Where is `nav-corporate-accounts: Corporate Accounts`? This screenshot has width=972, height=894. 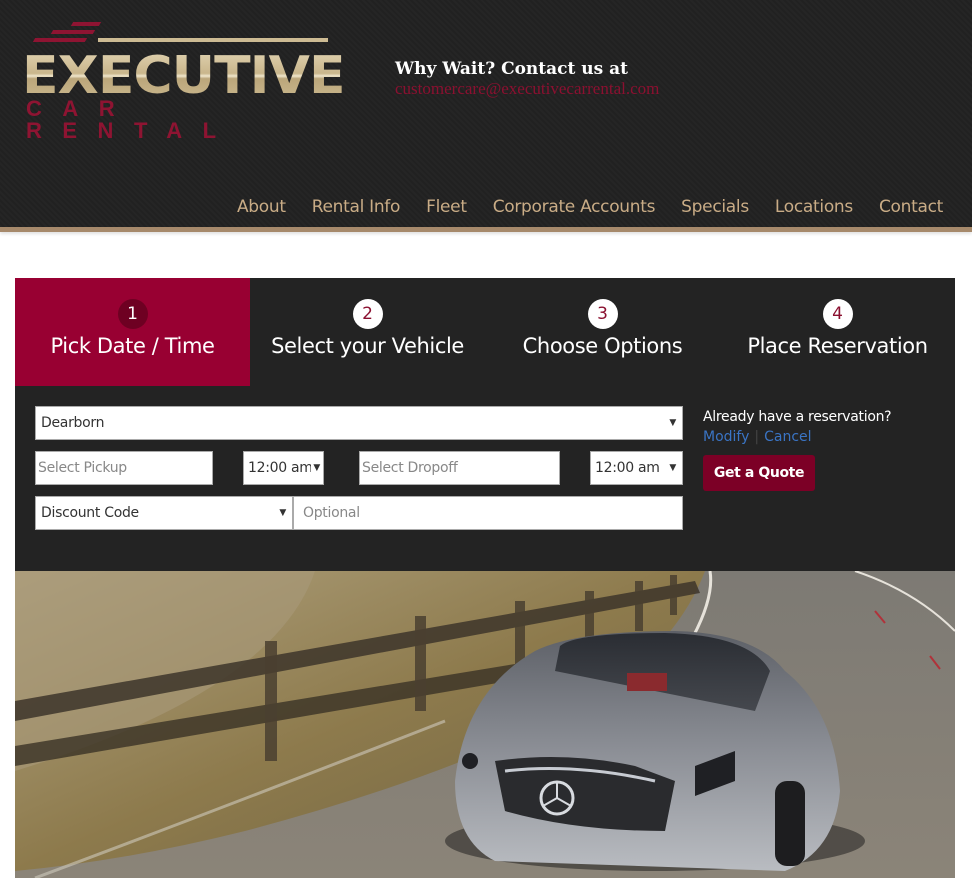
nav-corporate-accounts: Corporate Accounts is located at coordinates (574, 207).